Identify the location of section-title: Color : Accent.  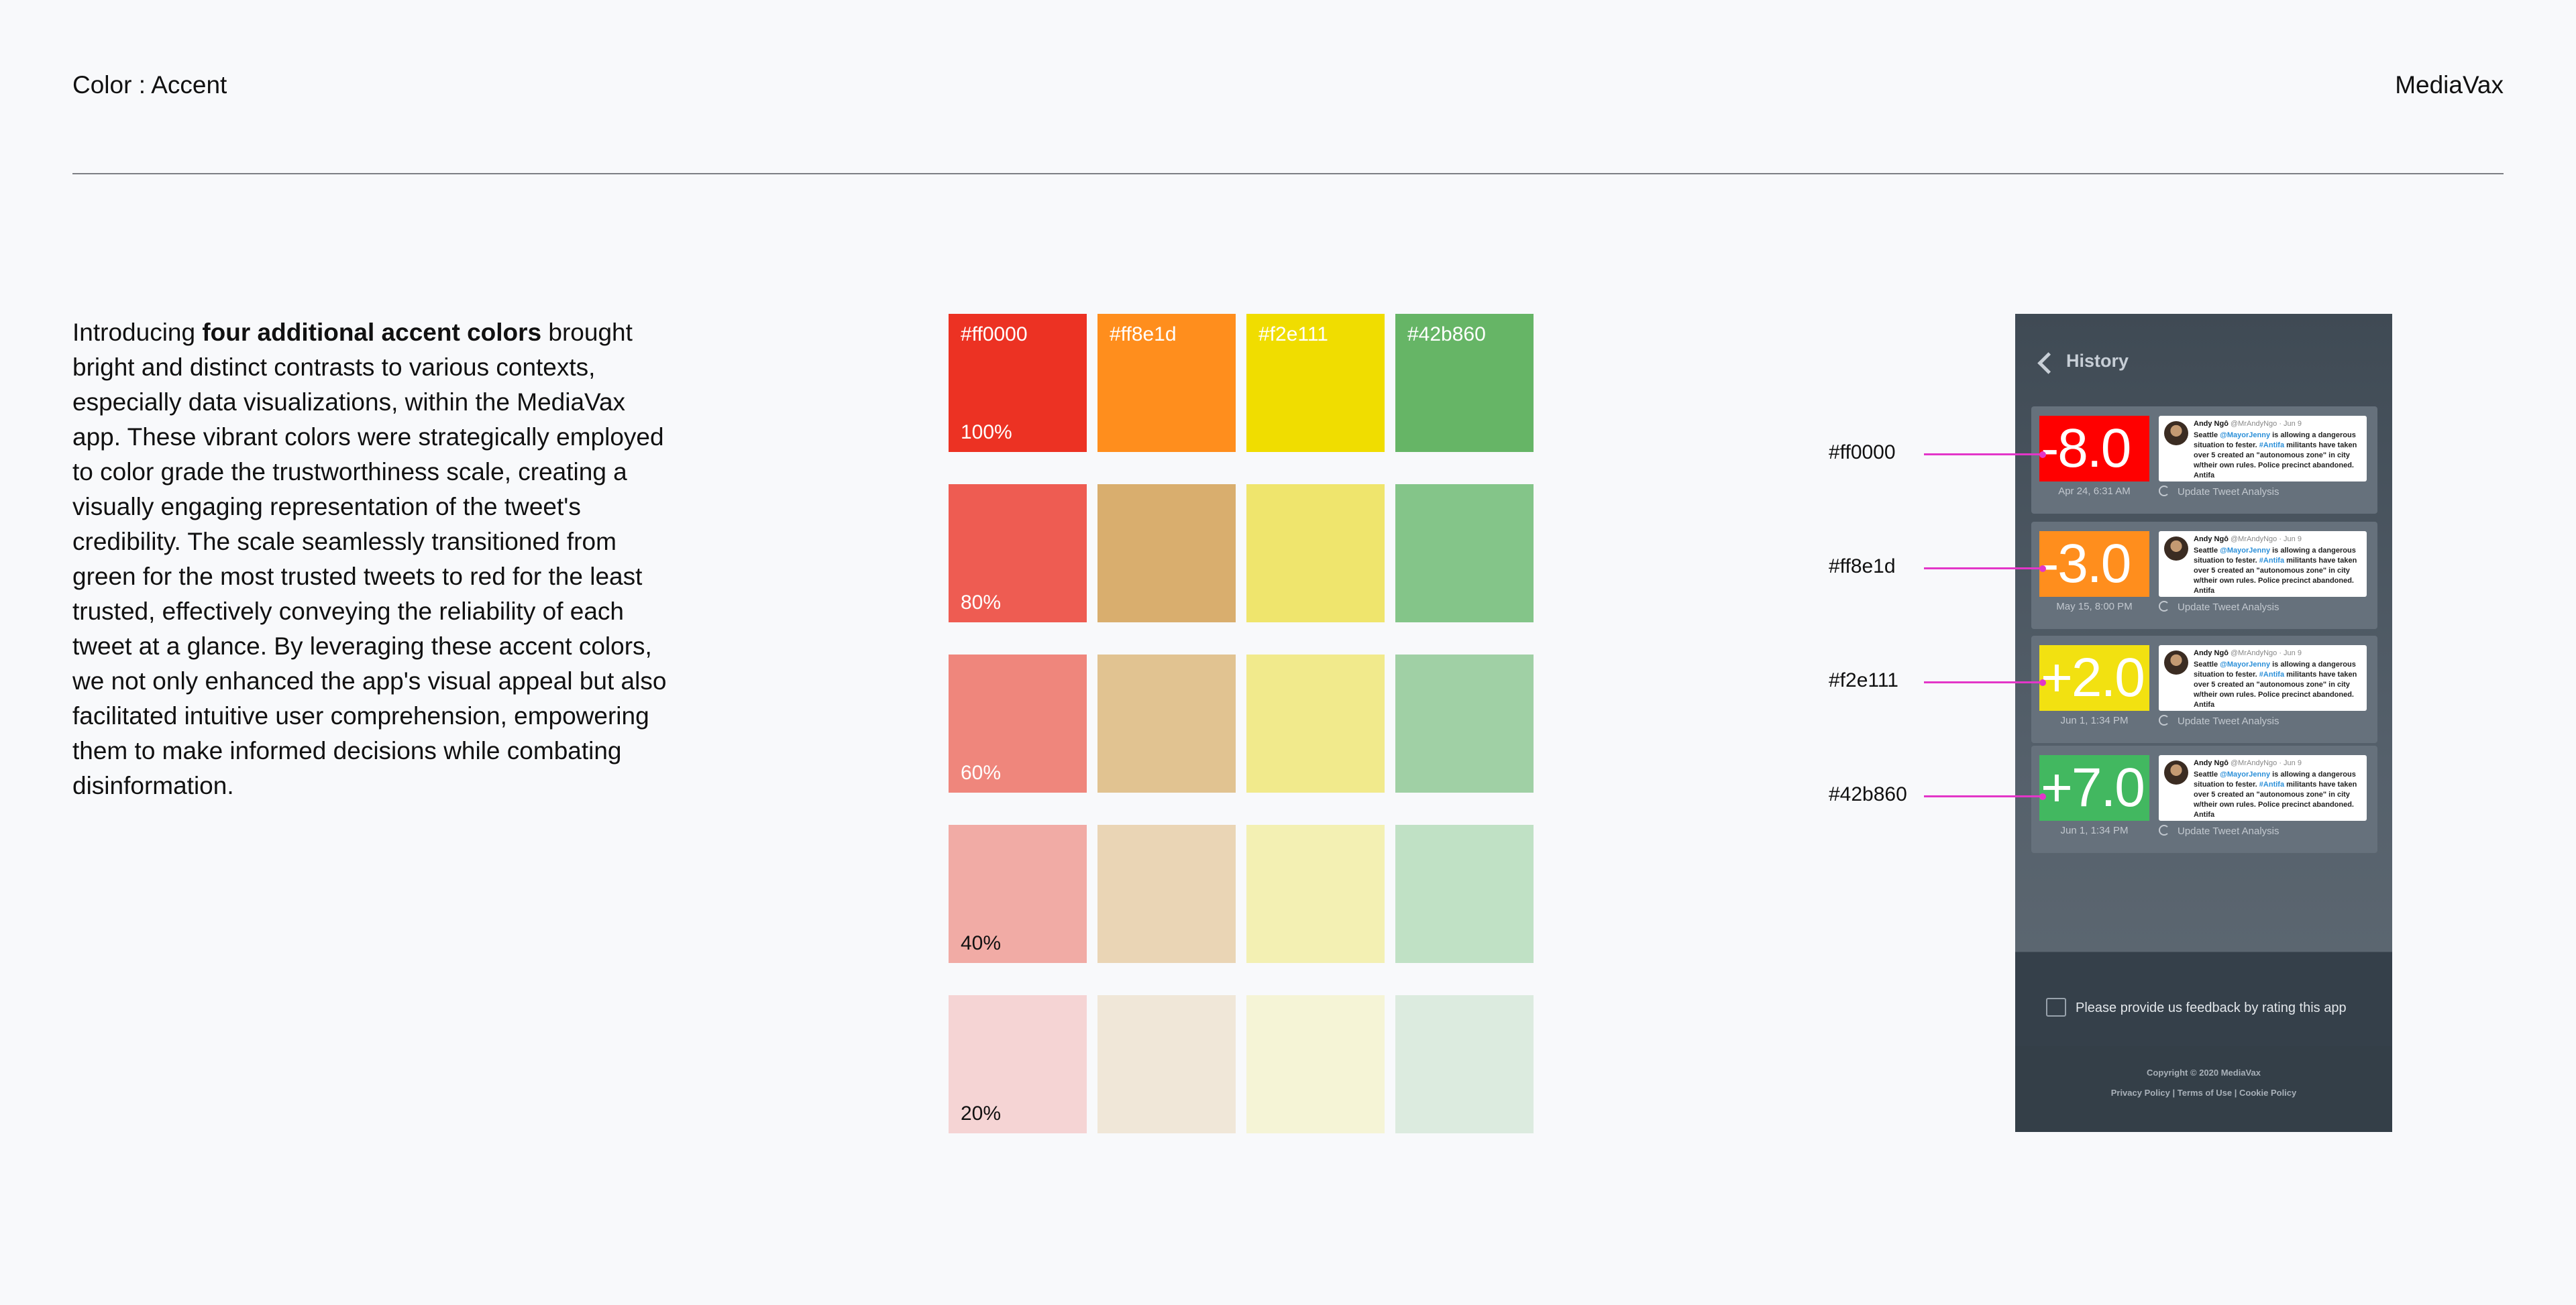
(149, 85).